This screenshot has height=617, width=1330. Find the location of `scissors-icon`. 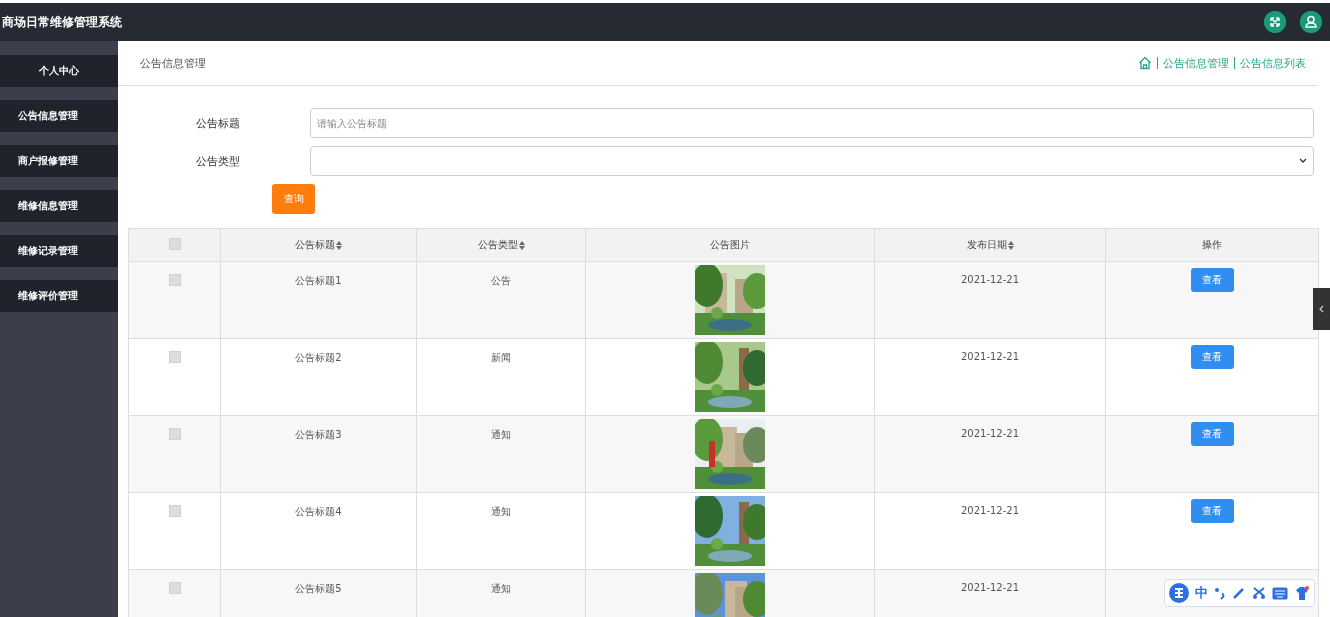

scissors-icon is located at coordinates (1259, 593).